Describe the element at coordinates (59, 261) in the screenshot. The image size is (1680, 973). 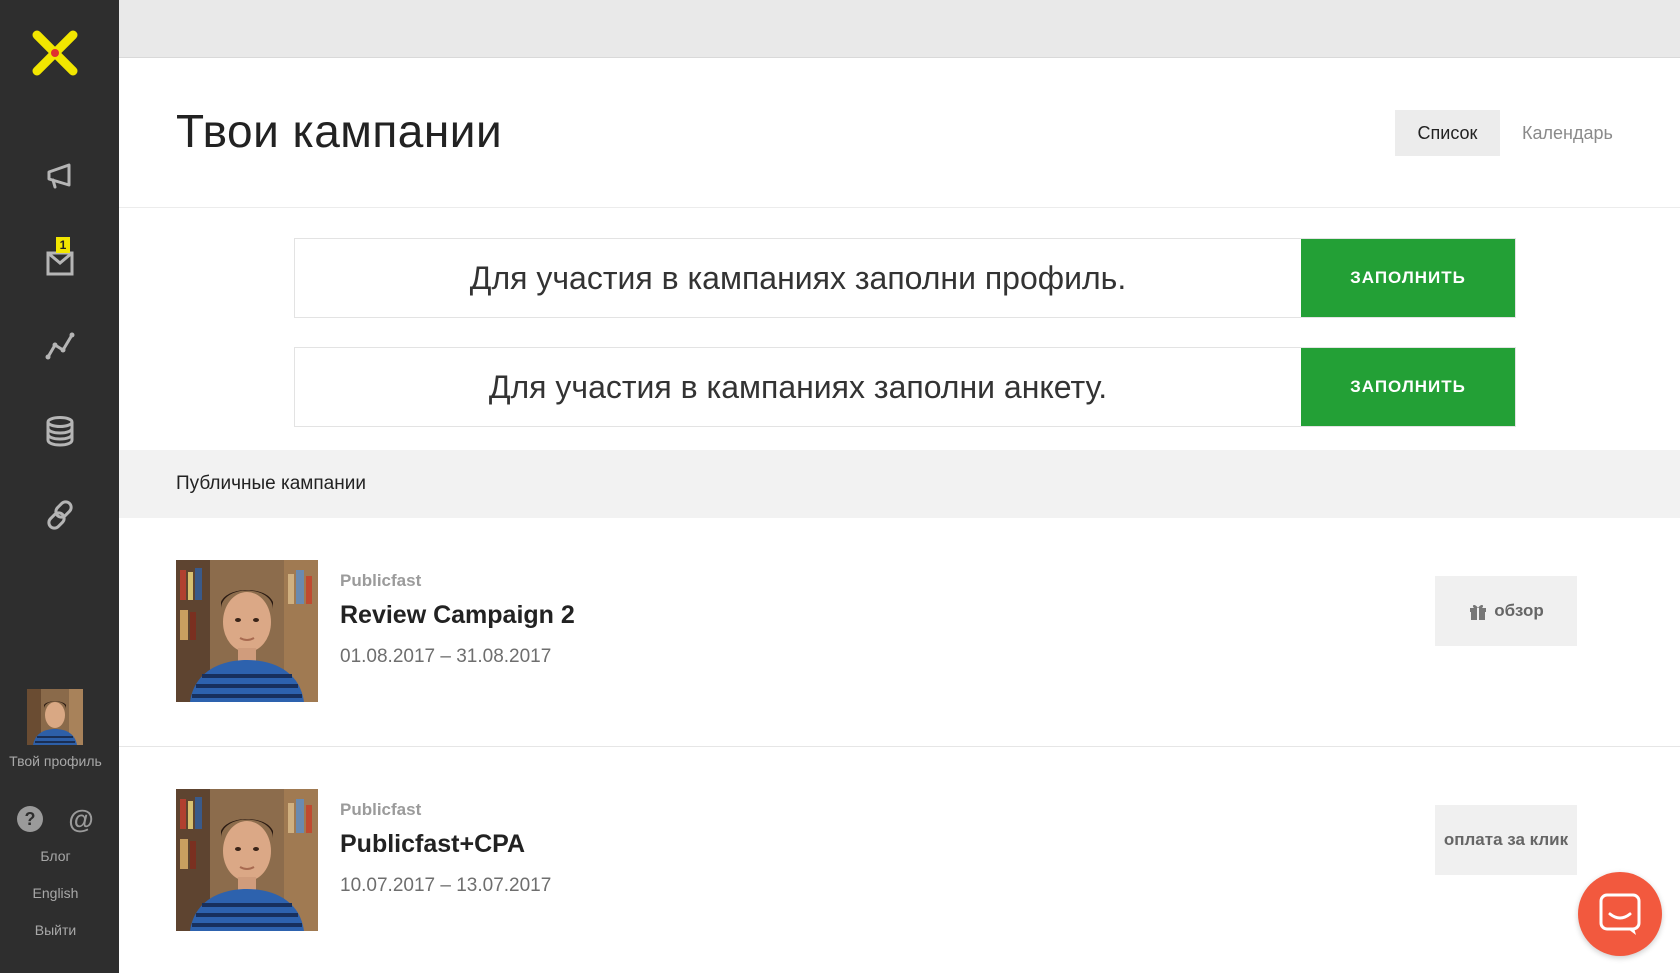
I see `nav-inbox: 1` at that location.